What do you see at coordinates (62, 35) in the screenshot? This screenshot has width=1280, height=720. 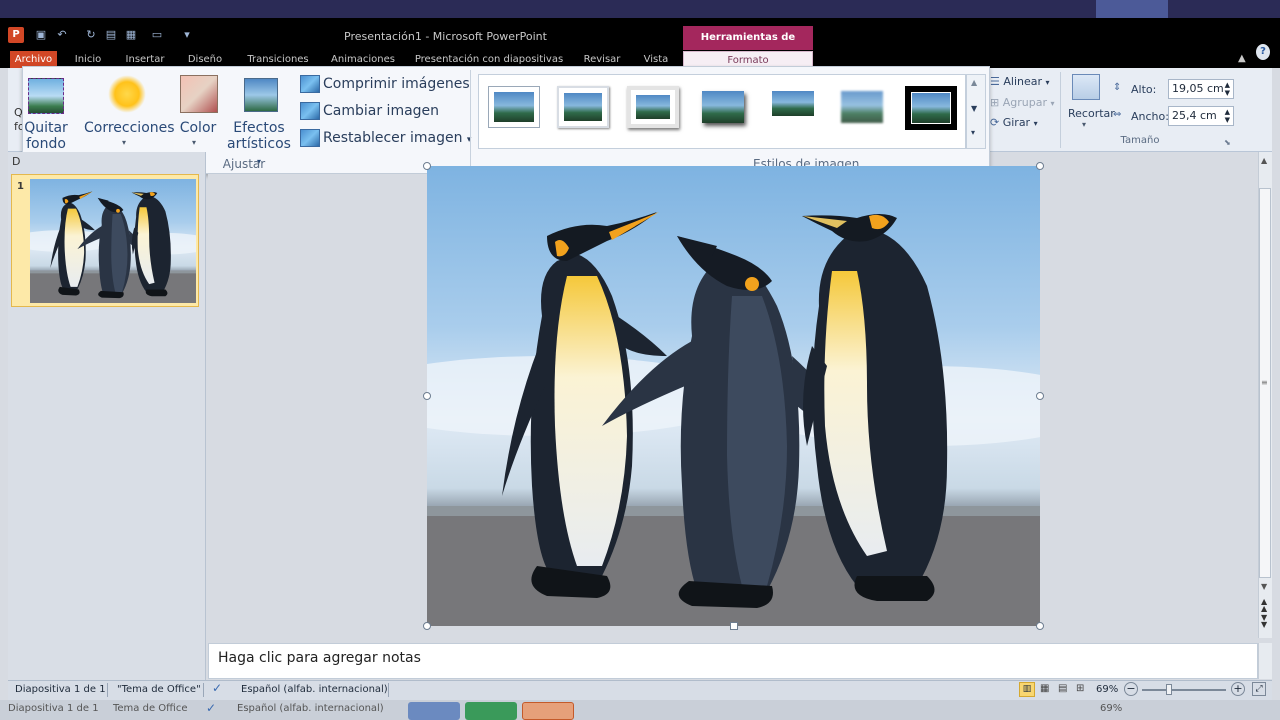 I see `undo-icon: ↶` at bounding box center [62, 35].